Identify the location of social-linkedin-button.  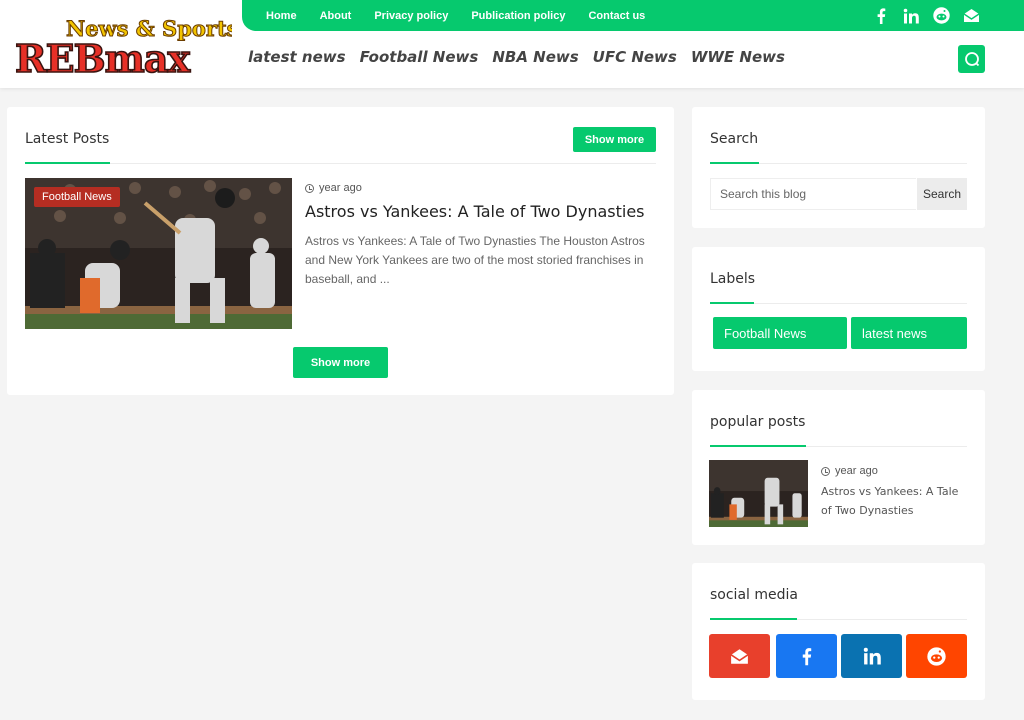
(871, 656).